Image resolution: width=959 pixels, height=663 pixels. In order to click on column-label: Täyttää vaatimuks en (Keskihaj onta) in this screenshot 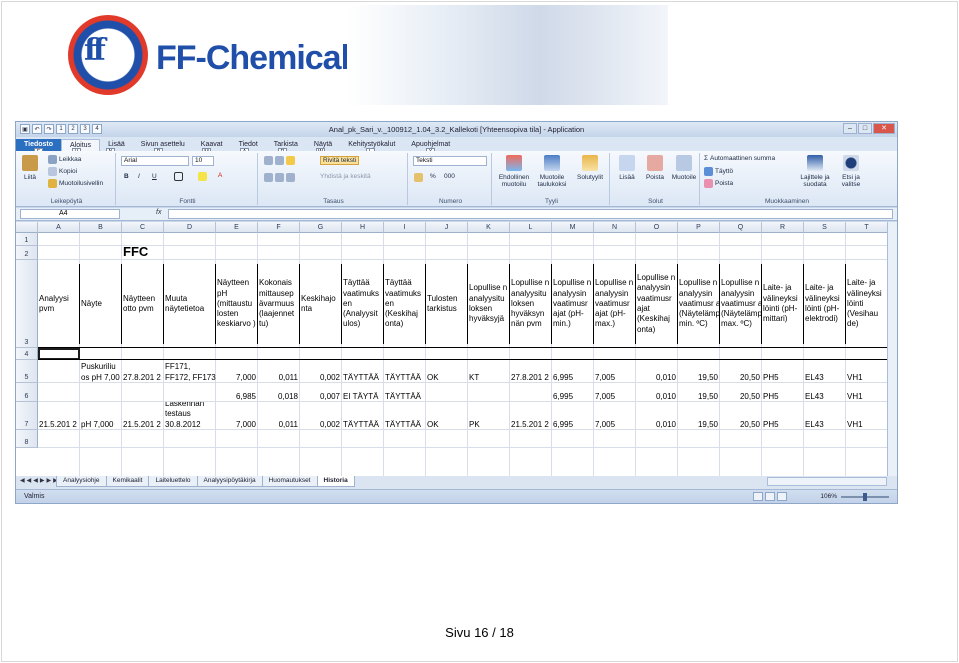, I will do `click(405, 304)`.